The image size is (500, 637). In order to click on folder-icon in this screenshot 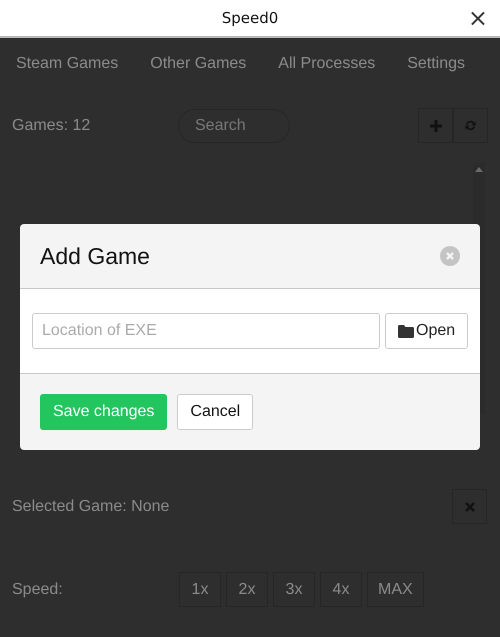, I will do `click(406, 331)`.